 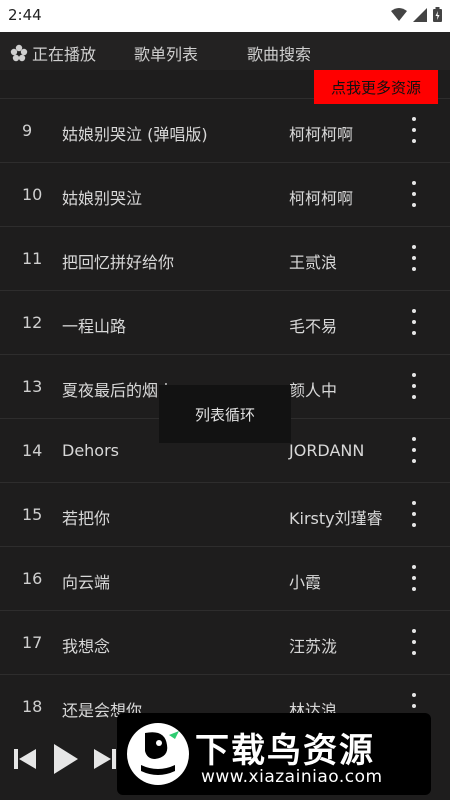 What do you see at coordinates (32, 386) in the screenshot?
I see `song-number: 13` at bounding box center [32, 386].